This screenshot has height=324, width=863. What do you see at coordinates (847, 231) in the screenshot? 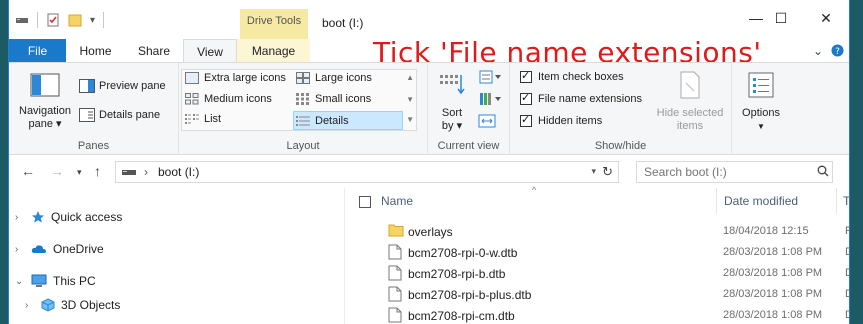
I see `file-type: F` at bounding box center [847, 231].